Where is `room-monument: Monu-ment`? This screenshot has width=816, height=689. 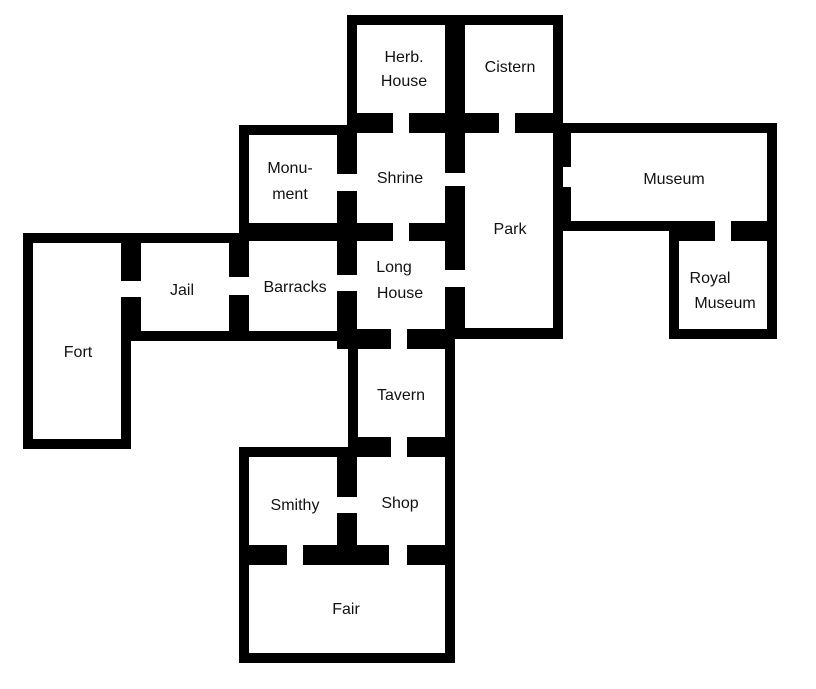
room-monument: Monu-ment is located at coordinates (289, 181).